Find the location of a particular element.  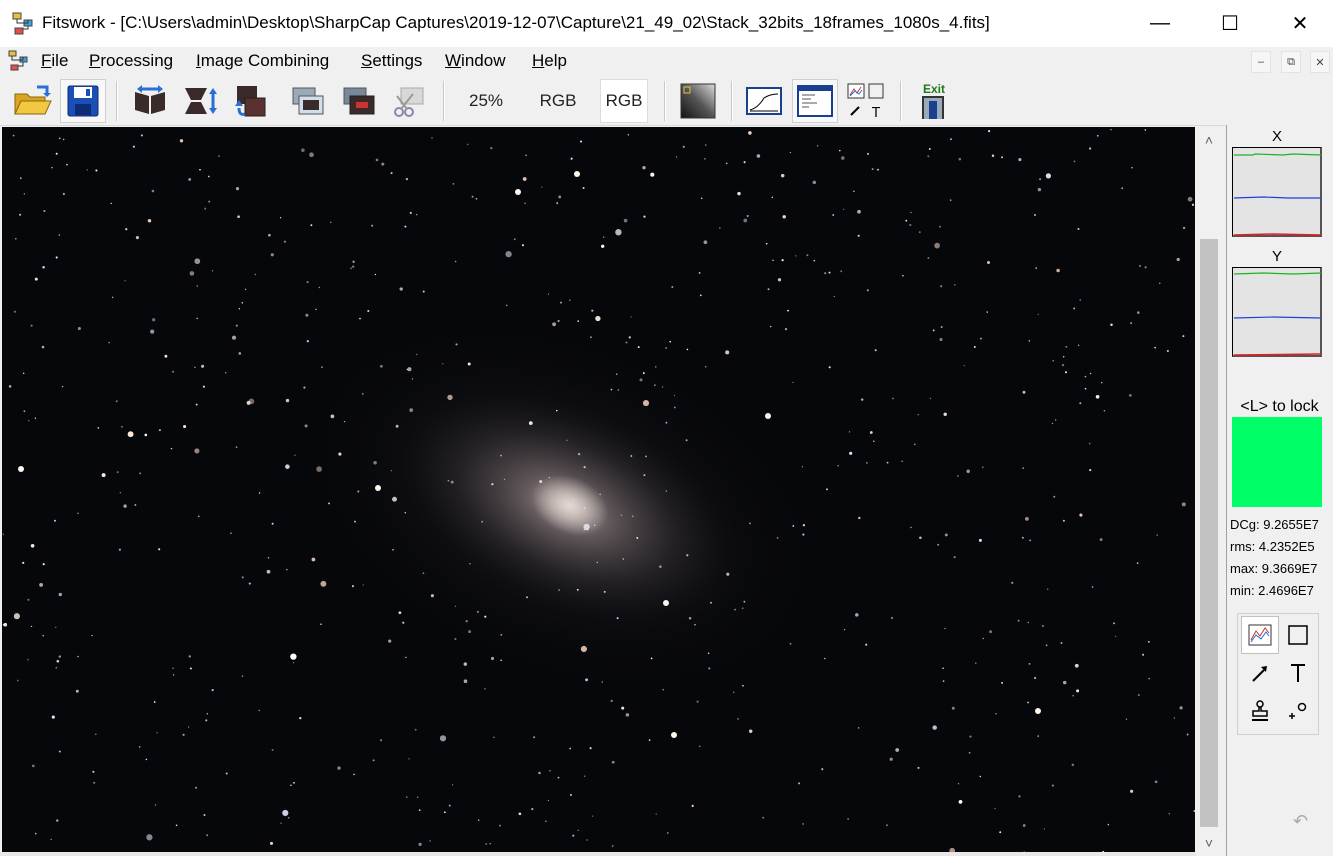

zoom-level-button: 25% is located at coordinates (486, 101).